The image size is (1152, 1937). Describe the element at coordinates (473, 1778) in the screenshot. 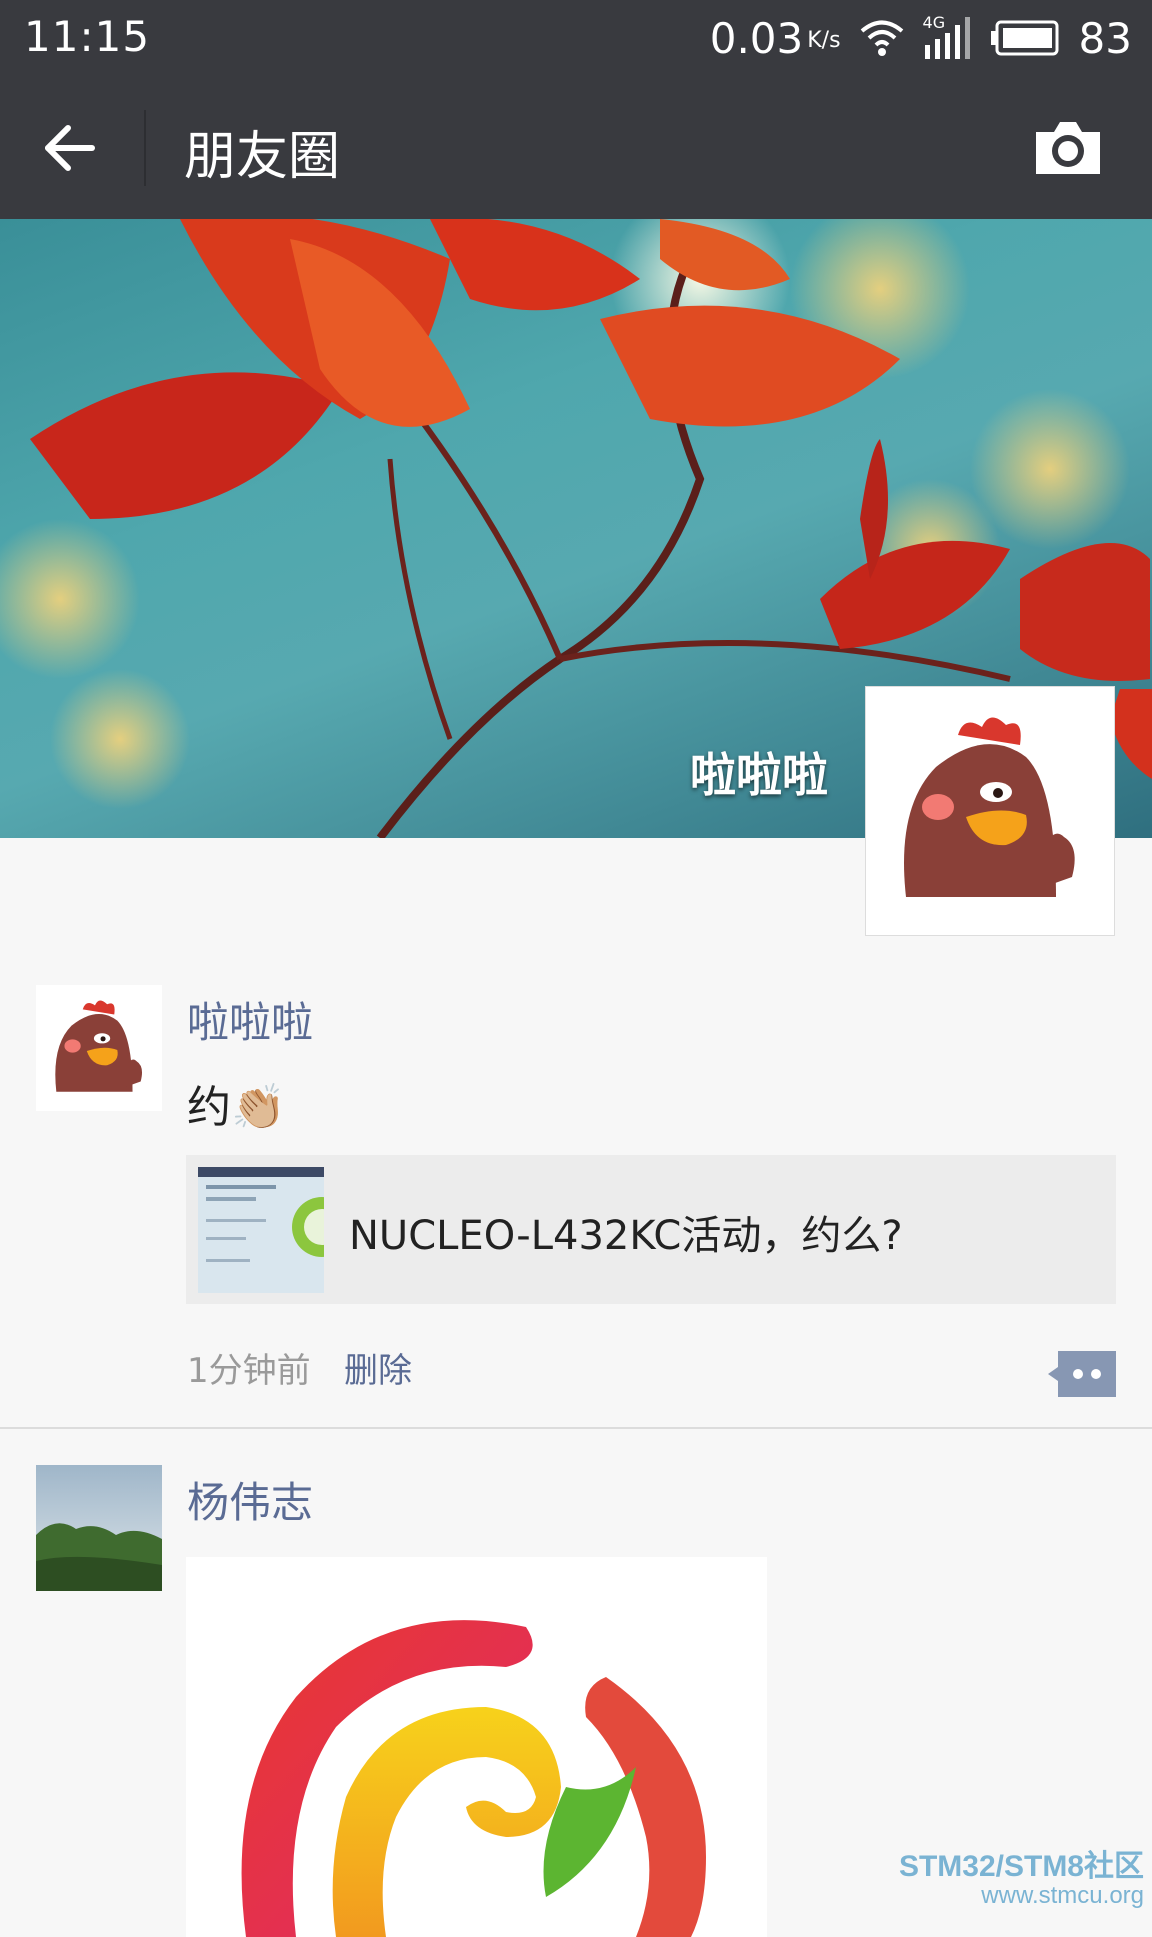

I see `logo-swirl-image` at that location.